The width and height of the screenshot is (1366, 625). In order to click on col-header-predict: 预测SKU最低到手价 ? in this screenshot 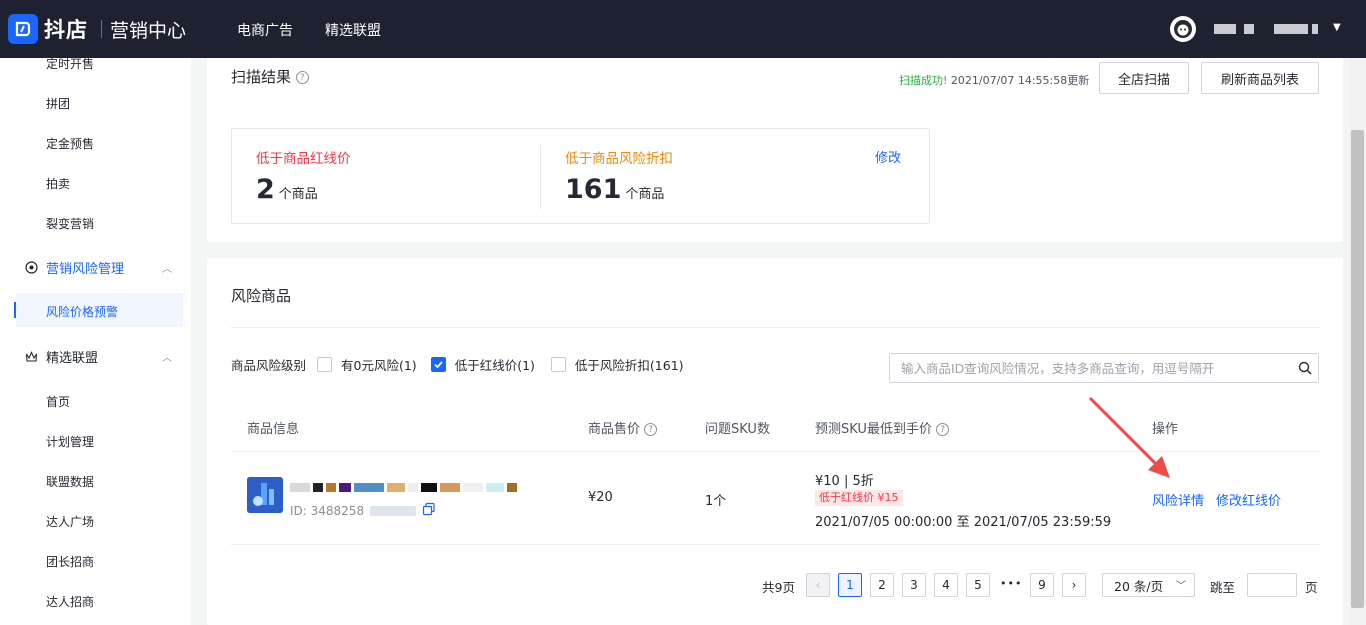, I will do `click(882, 427)`.